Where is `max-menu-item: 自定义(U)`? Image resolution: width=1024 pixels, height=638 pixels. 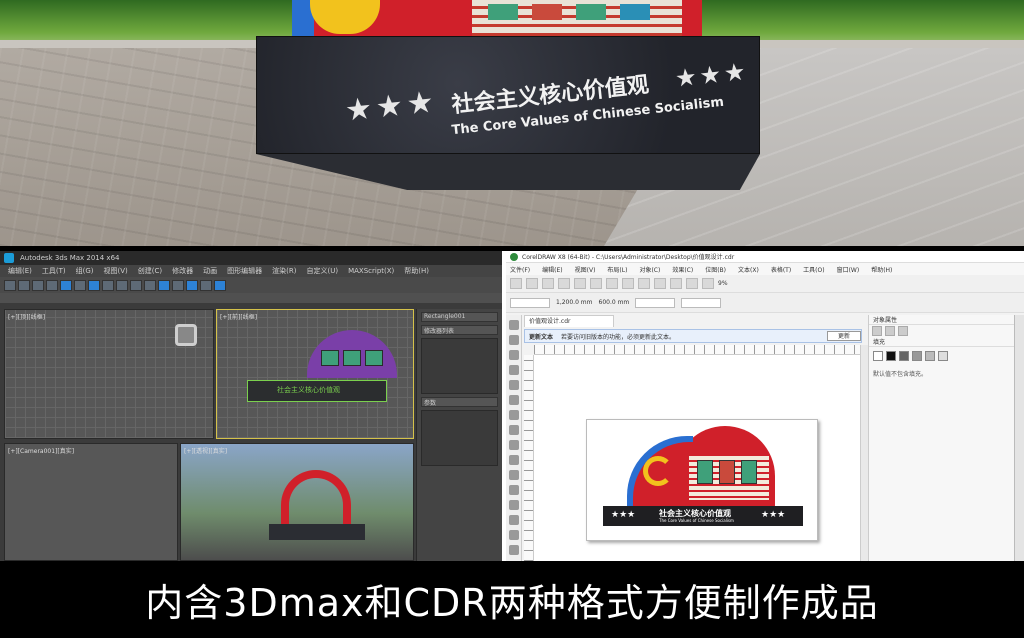 max-menu-item: 自定义(U) is located at coordinates (322, 271).